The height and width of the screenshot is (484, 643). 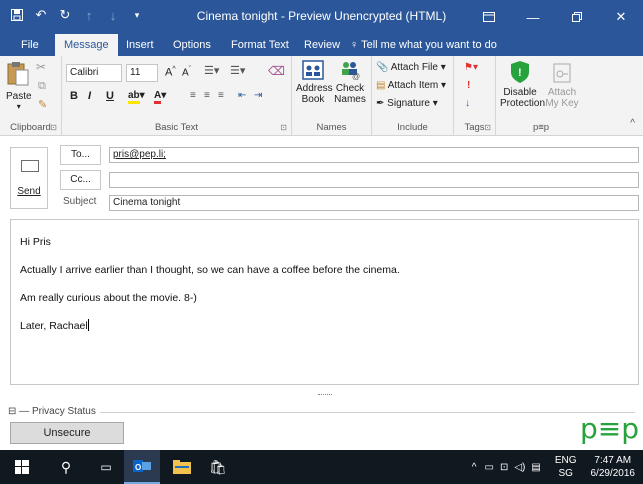 What do you see at coordinates (142, 467) in the screenshot?
I see `outlook-taskbar-icon: O` at bounding box center [142, 467].